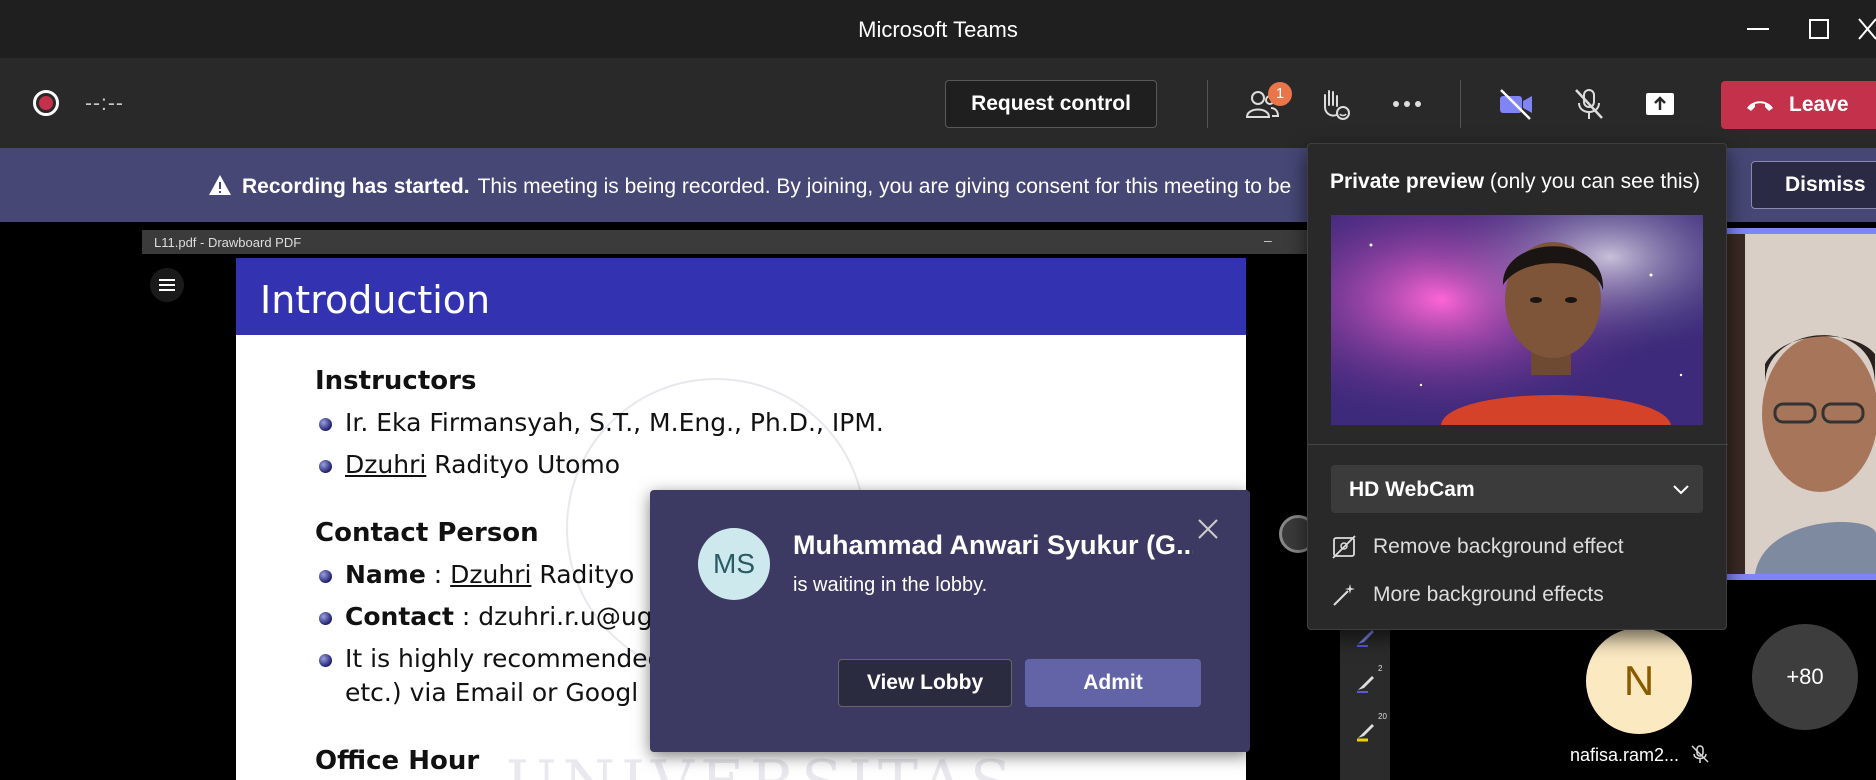 The image size is (1876, 780). I want to click on share-screen-icon, so click(1660, 104).